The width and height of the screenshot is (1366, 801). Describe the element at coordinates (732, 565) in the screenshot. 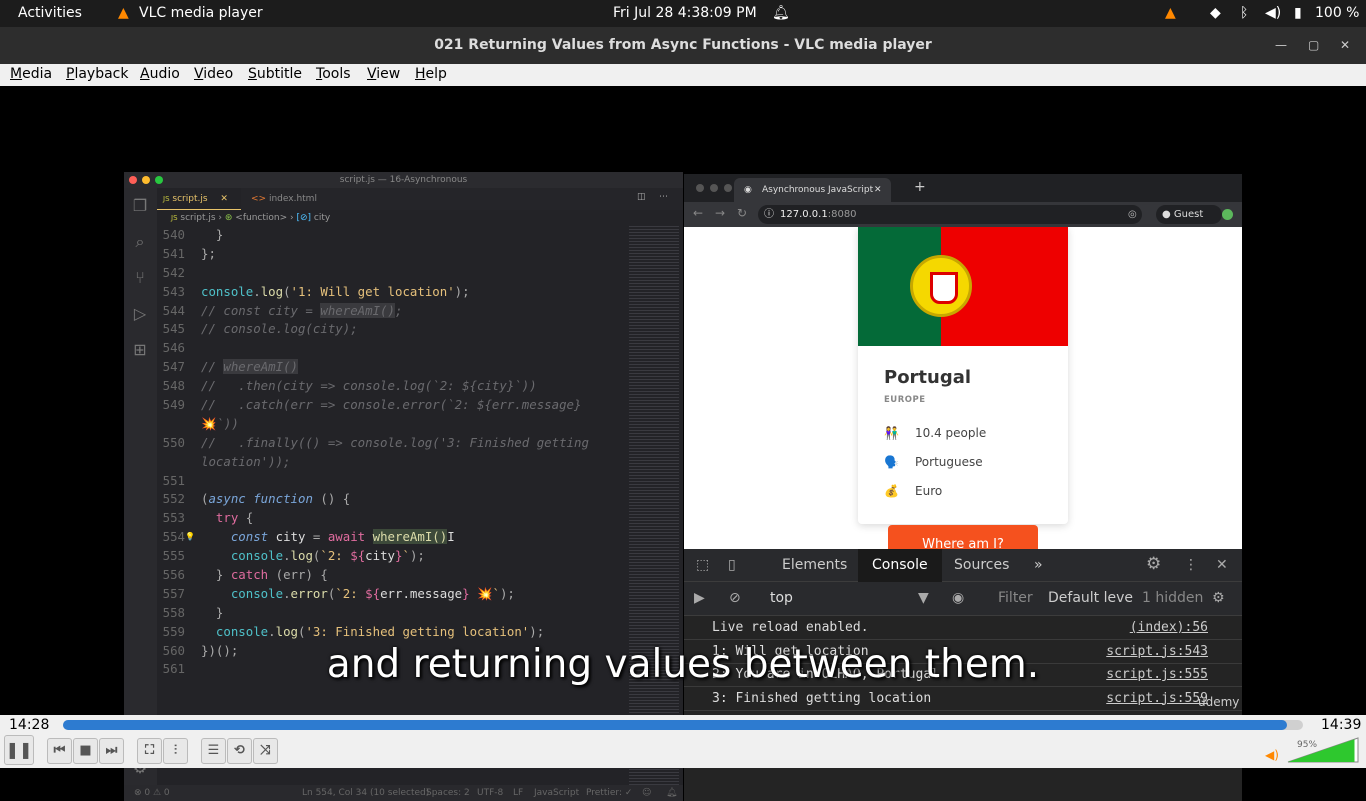

I see `device-toolbar-icon: ▯` at that location.